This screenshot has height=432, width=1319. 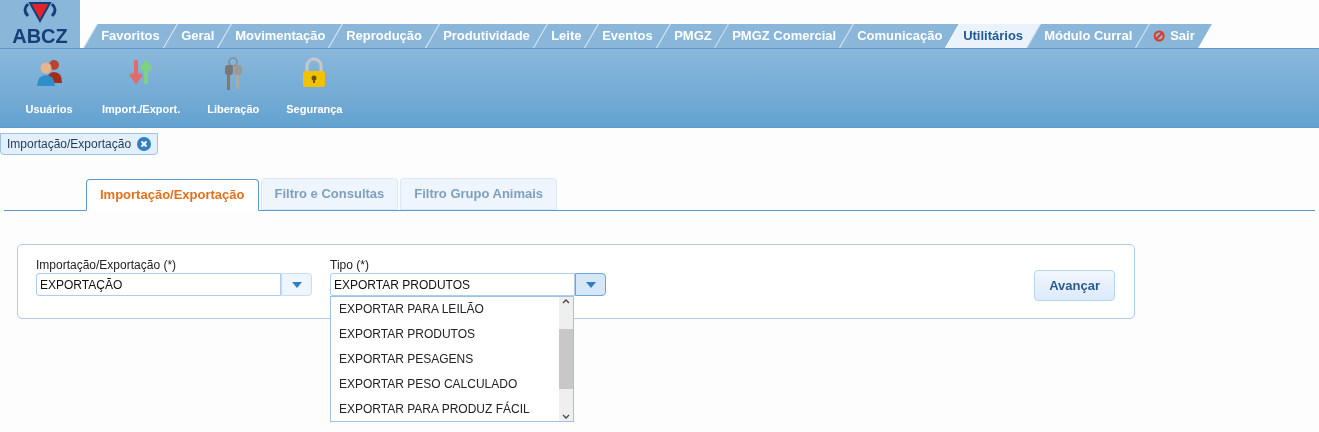 What do you see at coordinates (233, 87) in the screenshot?
I see `toolbar-button: Liberação` at bounding box center [233, 87].